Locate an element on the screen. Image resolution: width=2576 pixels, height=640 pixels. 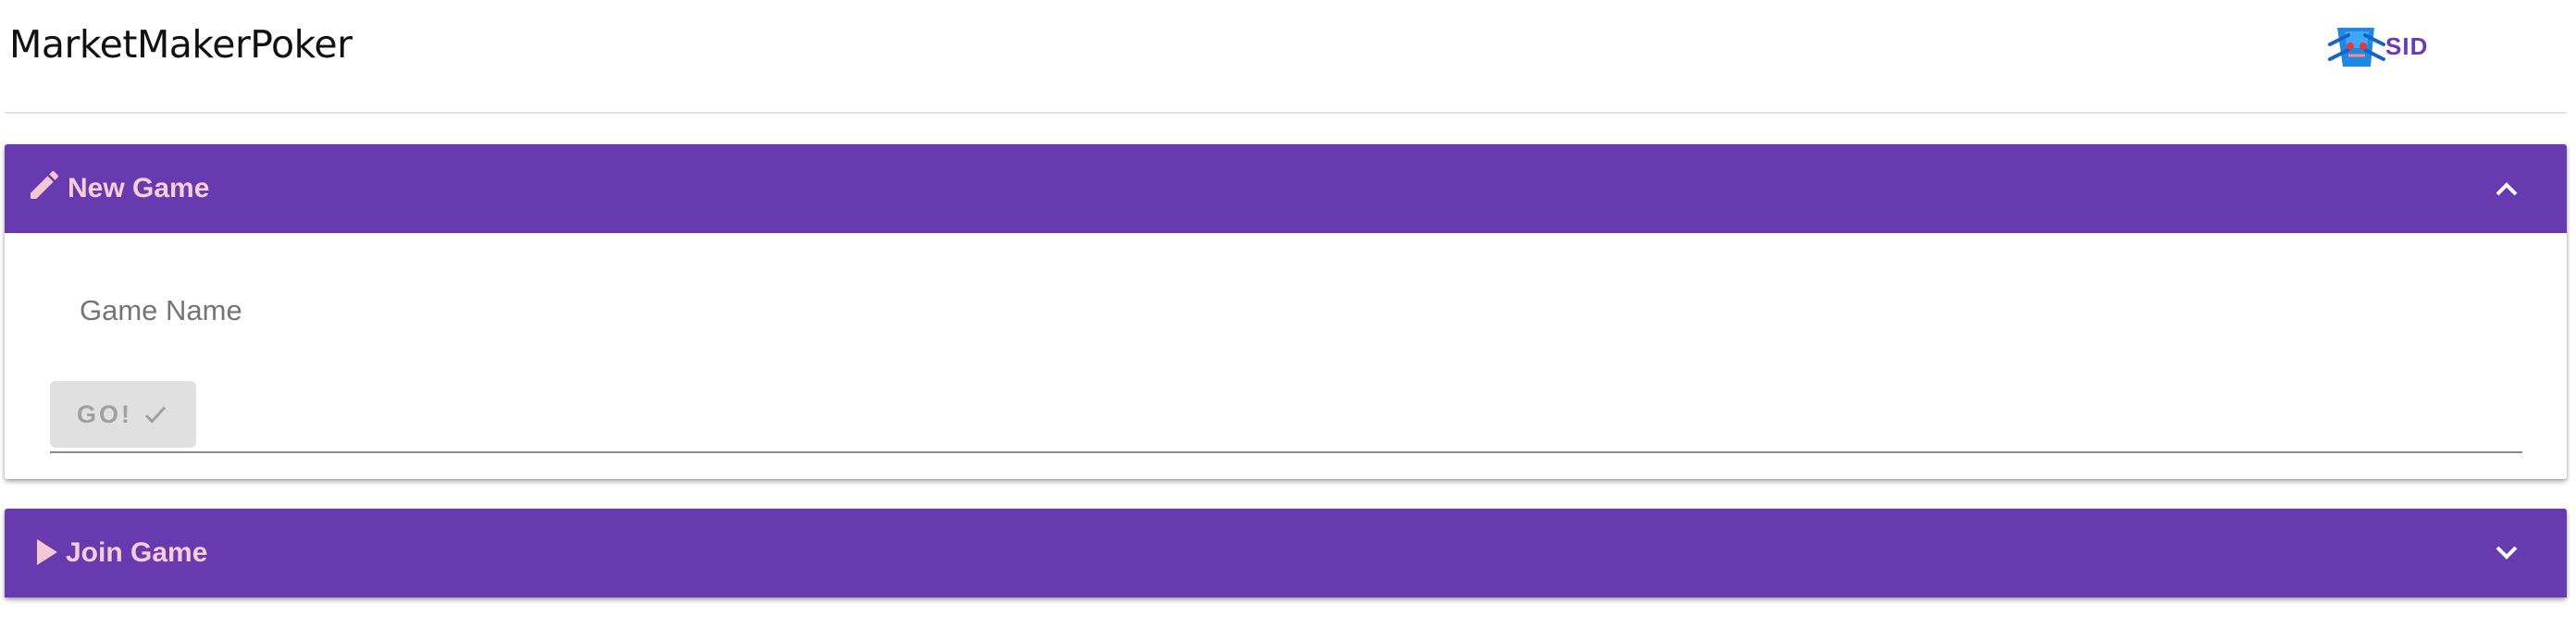
new-game-header: New Game is located at coordinates (1286, 188).